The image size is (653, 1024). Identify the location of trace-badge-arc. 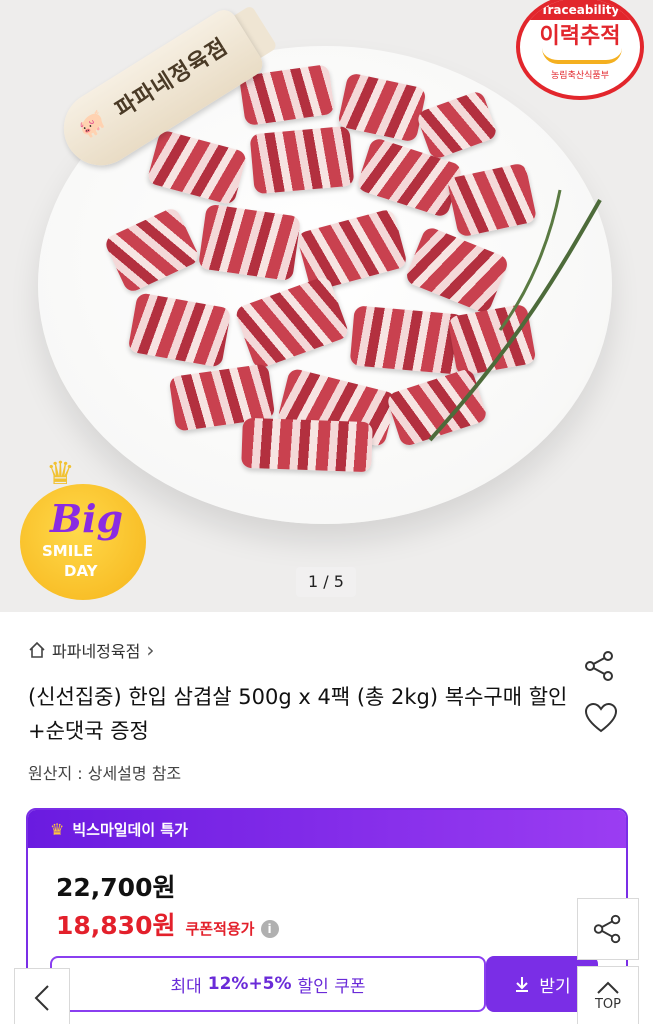
(582, 56).